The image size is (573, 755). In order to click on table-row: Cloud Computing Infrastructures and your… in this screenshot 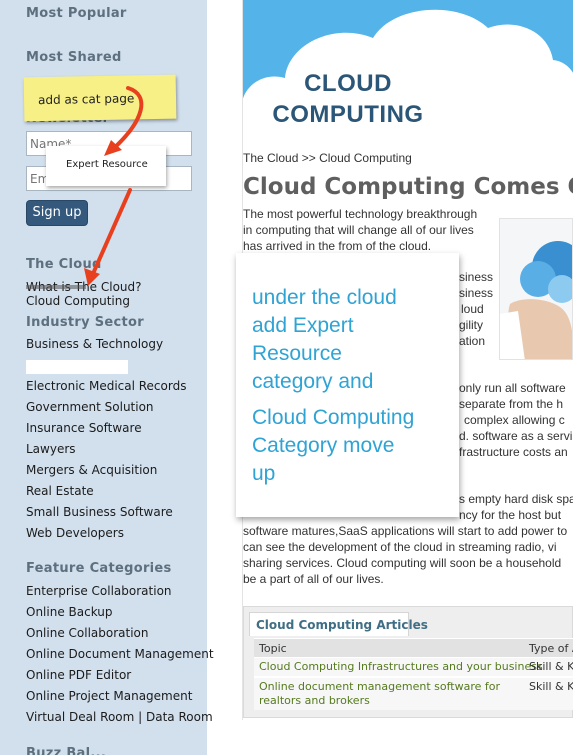, I will do `click(413, 667)`.